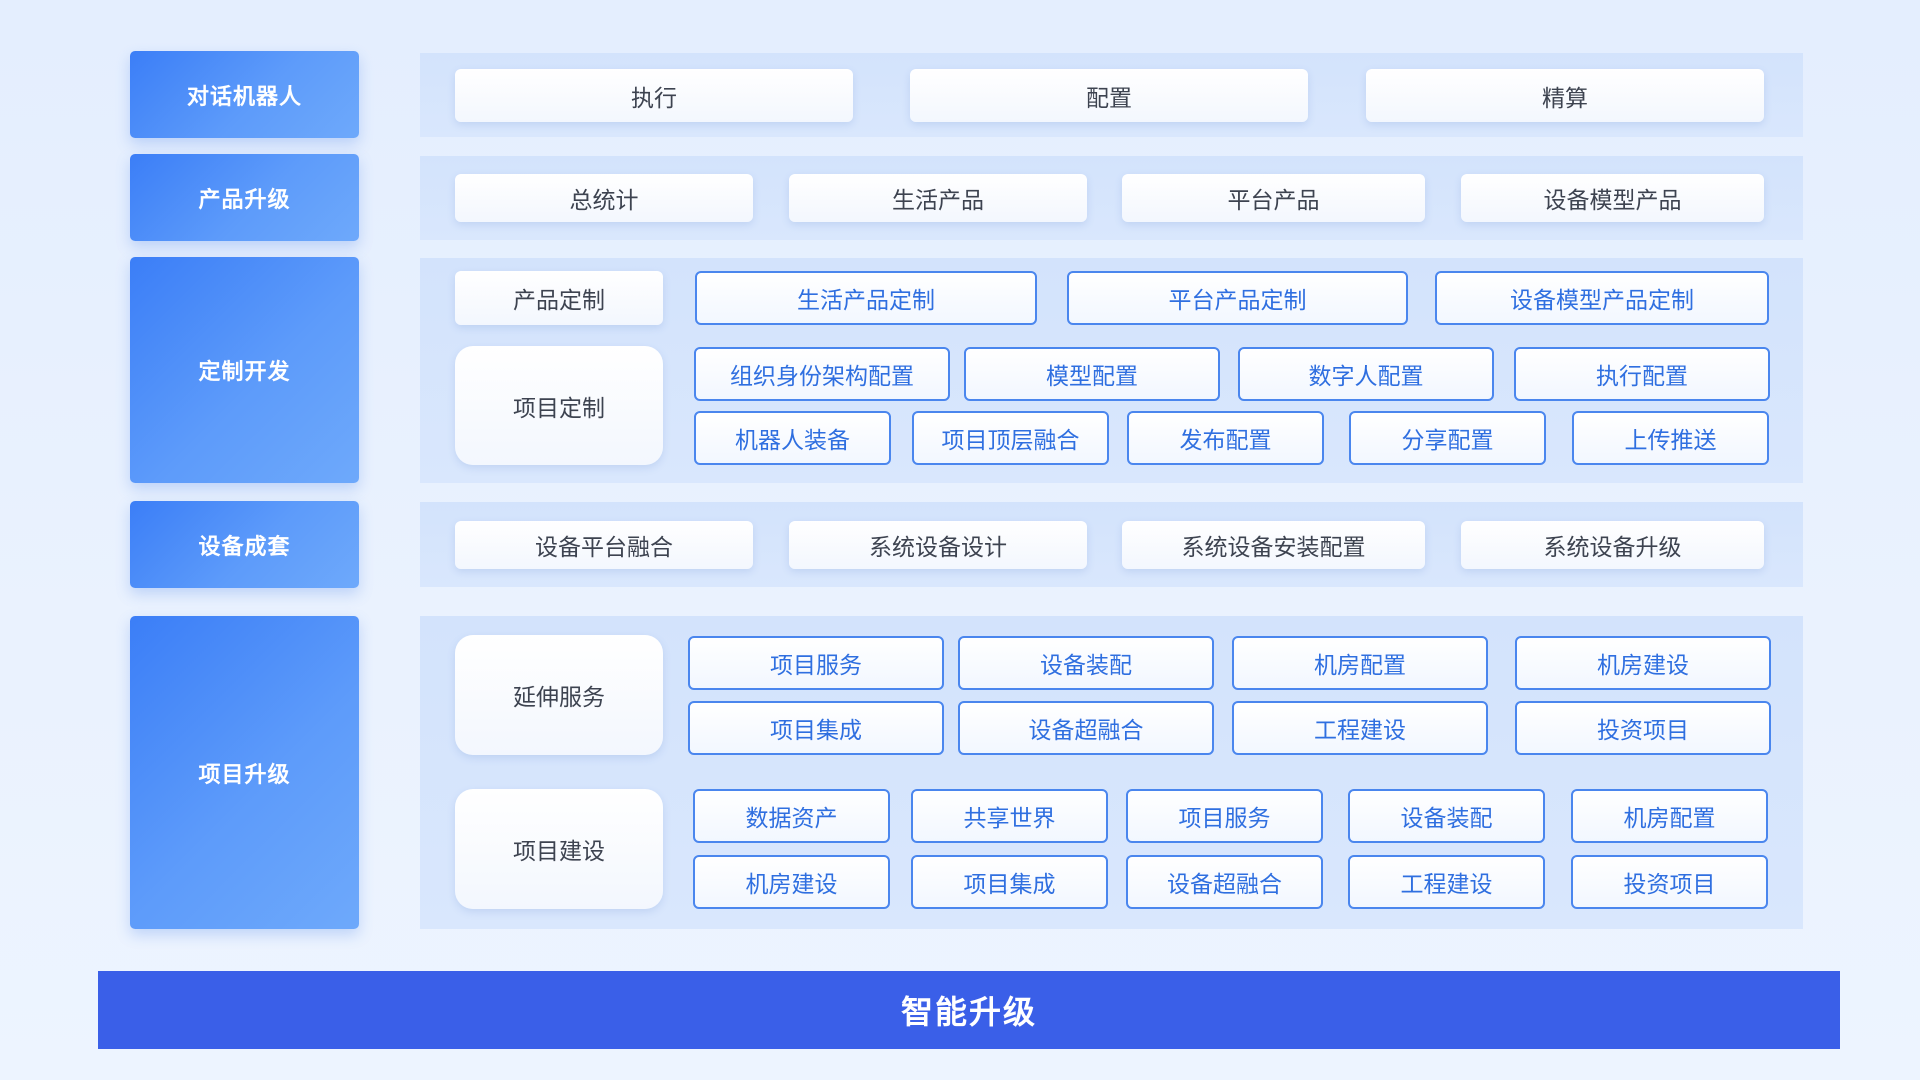  What do you see at coordinates (1010, 438) in the screenshot?
I see `tag-project-top-fusion: 项目顶层融合` at bounding box center [1010, 438].